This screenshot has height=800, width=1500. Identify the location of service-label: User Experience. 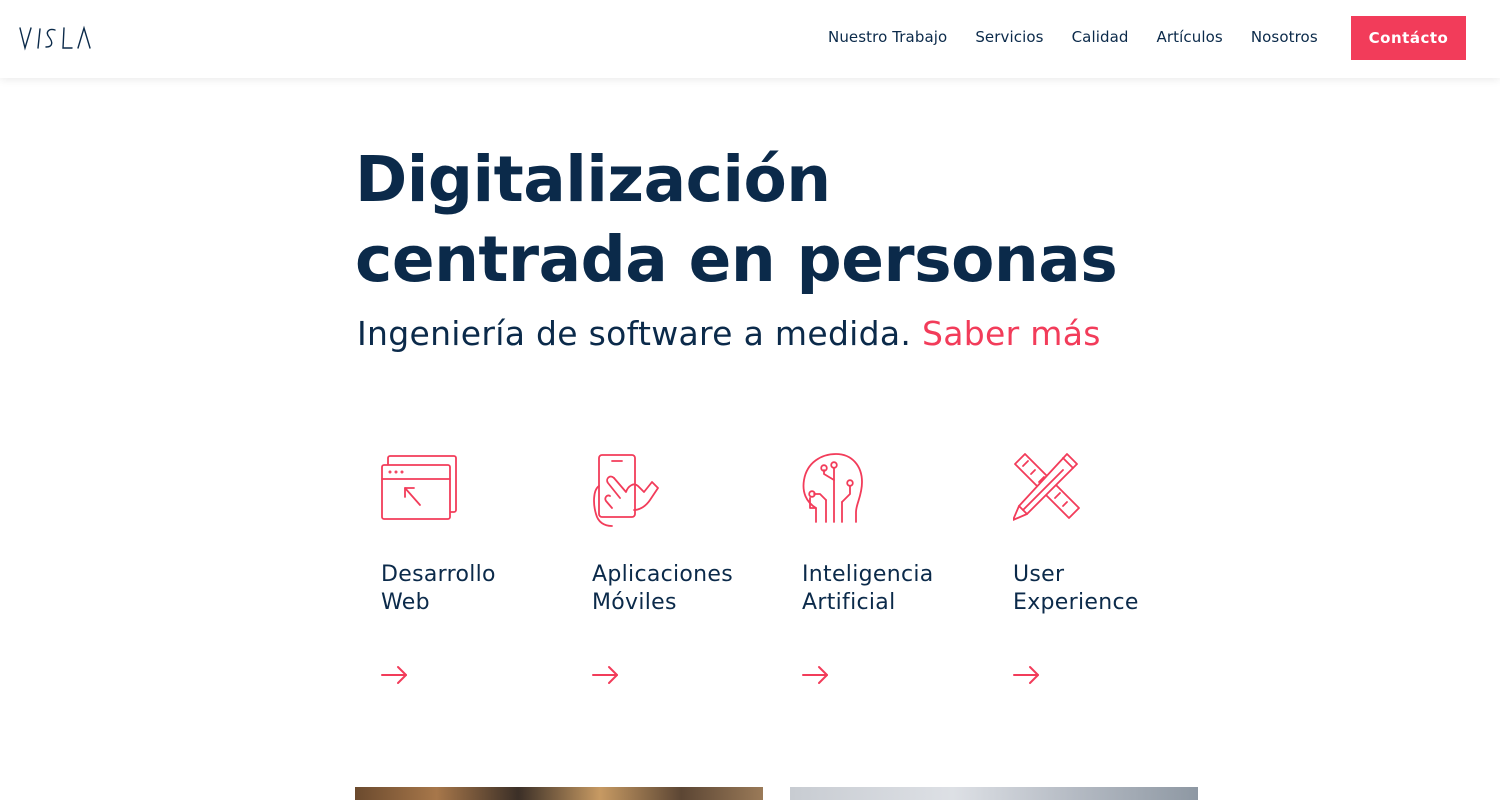
(1113, 589).